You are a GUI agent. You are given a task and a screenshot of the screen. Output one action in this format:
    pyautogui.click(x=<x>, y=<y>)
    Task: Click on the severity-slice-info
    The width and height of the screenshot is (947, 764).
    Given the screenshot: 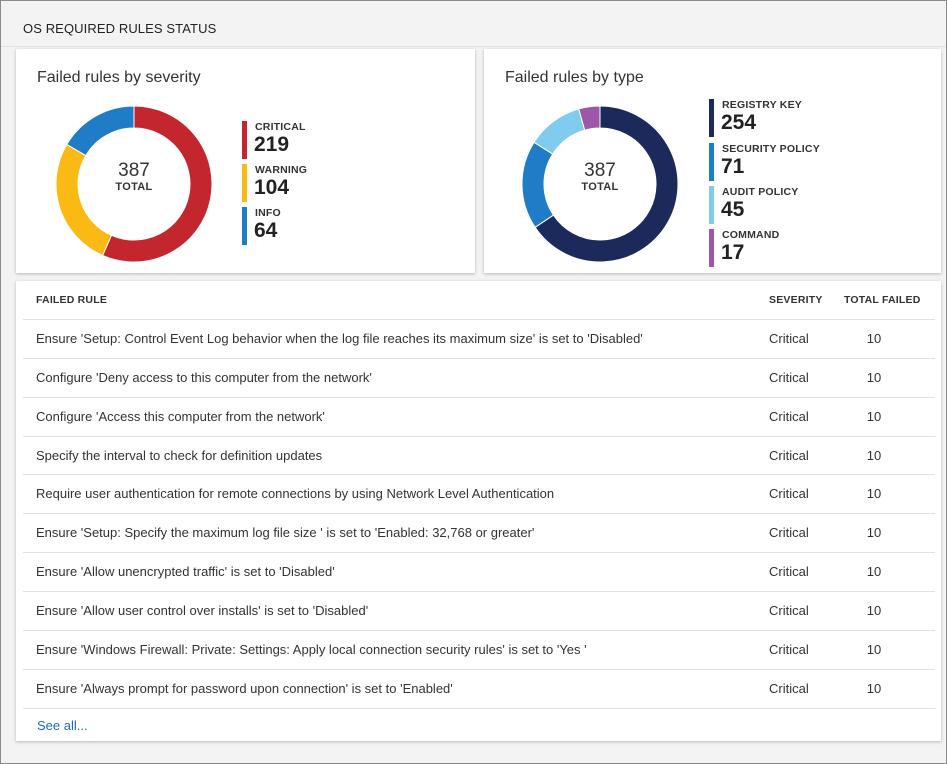 What is the action you would take?
    pyautogui.click(x=100, y=131)
    